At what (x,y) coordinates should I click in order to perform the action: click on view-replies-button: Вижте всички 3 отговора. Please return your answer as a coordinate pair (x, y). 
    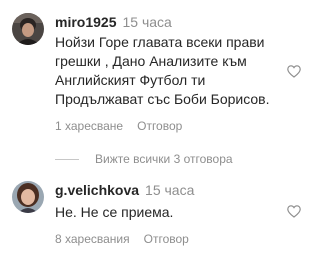
    Looking at the image, I should click on (144, 159).